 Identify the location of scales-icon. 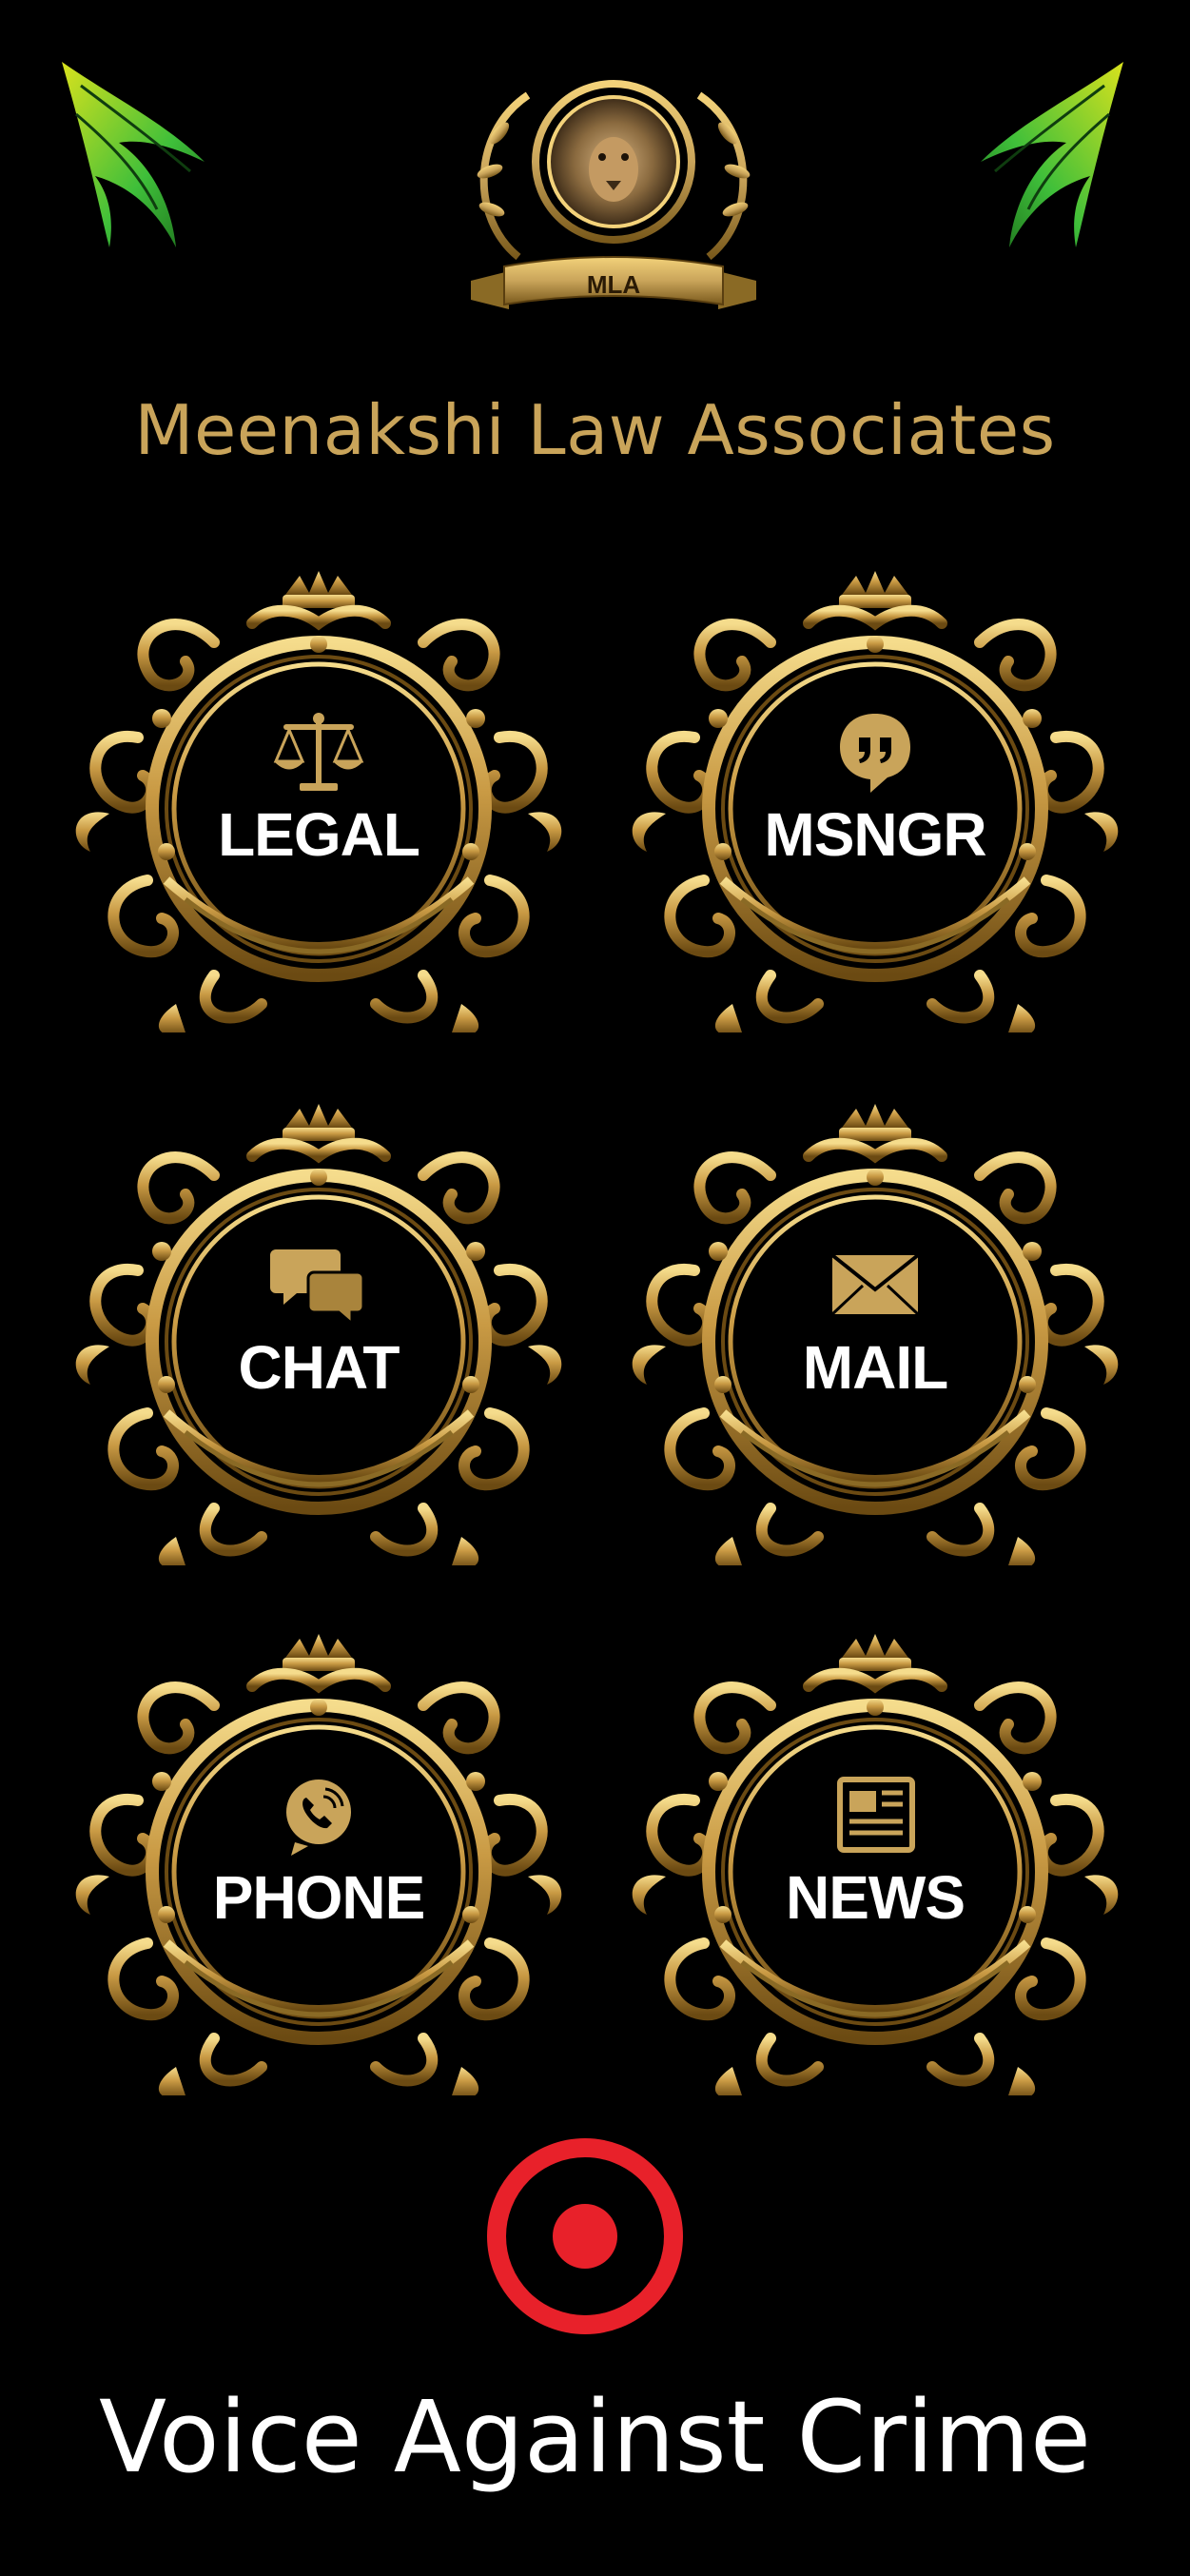
(318, 752).